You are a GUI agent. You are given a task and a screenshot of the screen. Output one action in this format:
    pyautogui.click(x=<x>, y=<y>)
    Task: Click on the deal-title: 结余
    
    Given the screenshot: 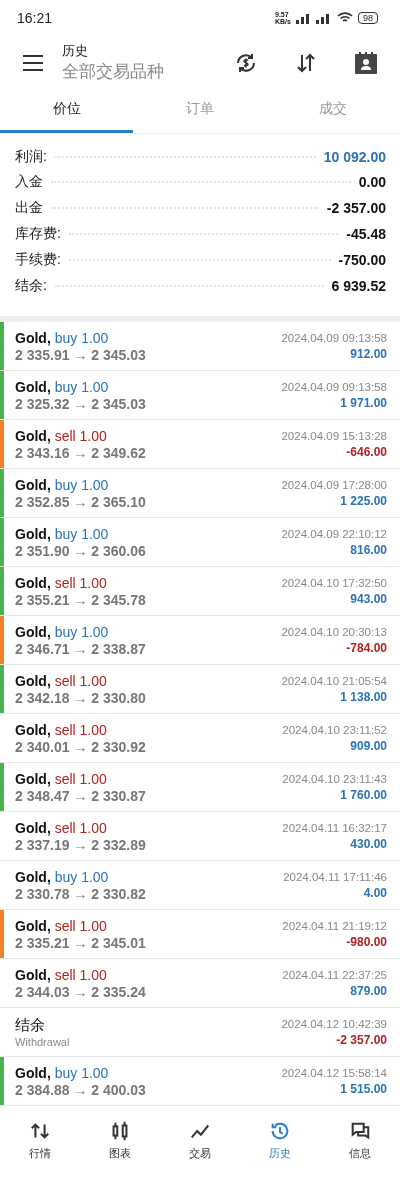 What is the action you would take?
    pyautogui.click(x=30, y=1026)
    